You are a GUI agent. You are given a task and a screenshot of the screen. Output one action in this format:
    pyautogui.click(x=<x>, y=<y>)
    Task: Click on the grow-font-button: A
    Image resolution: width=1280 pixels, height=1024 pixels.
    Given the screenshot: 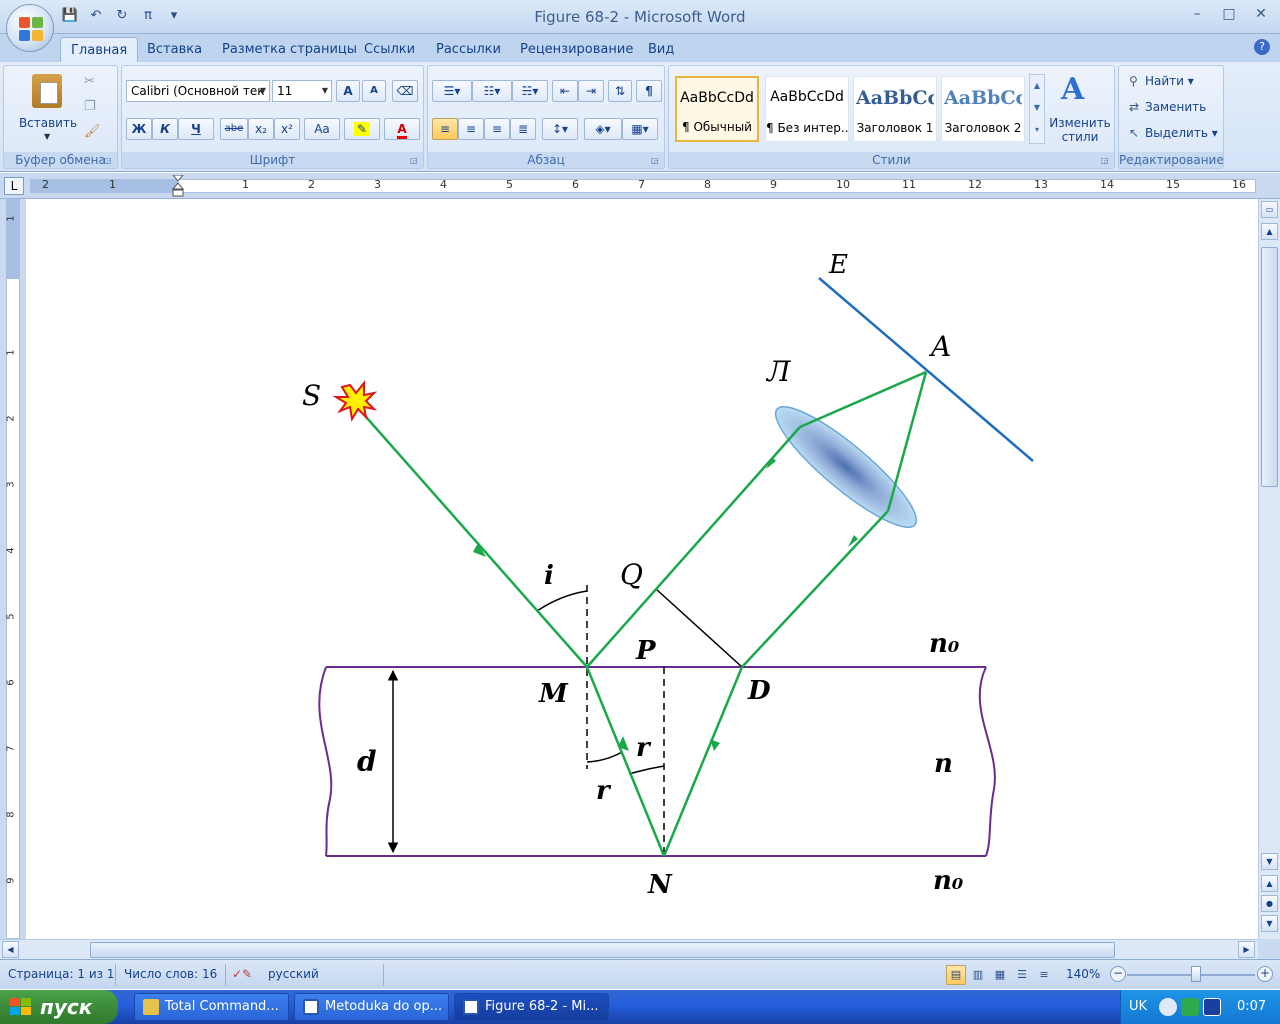 What is the action you would take?
    pyautogui.click(x=348, y=91)
    